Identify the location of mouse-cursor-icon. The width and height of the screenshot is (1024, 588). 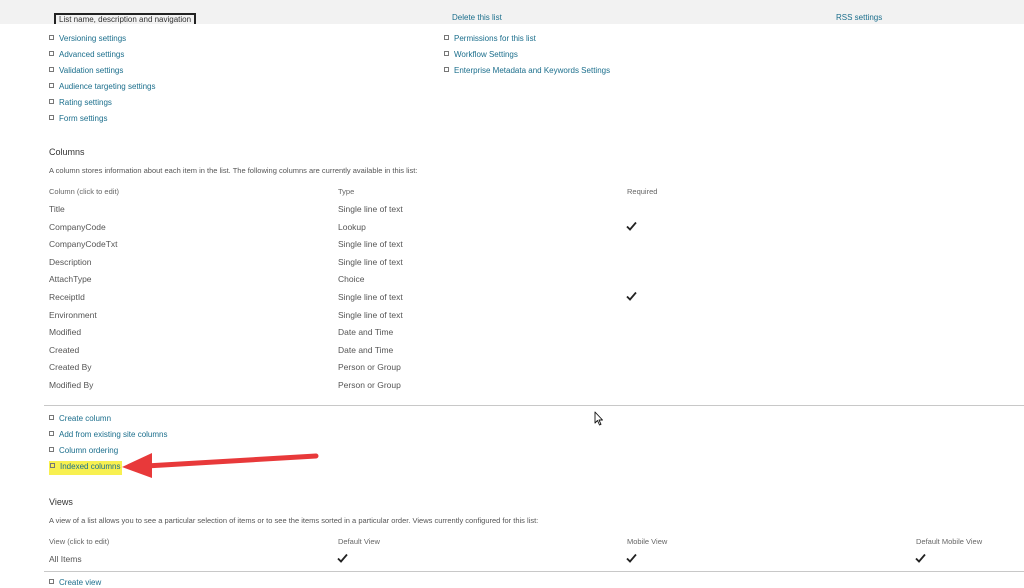
(598, 418).